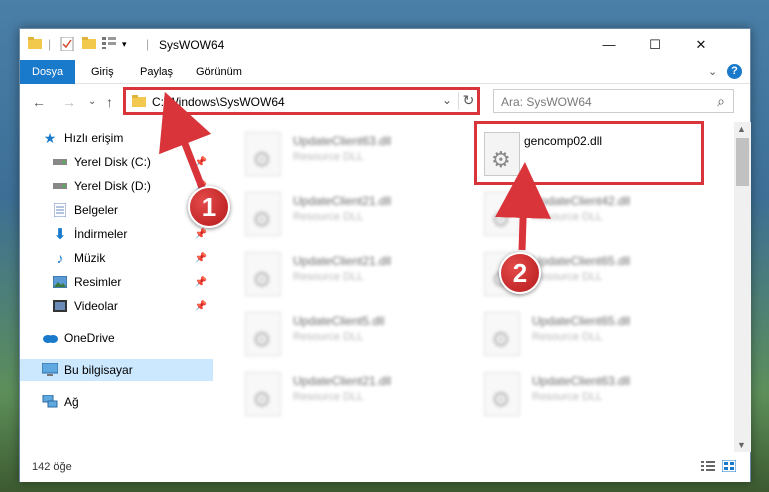 This screenshot has height=492, width=769. What do you see at coordinates (209, 207) in the screenshot?
I see `step-1-badge: 1` at bounding box center [209, 207].